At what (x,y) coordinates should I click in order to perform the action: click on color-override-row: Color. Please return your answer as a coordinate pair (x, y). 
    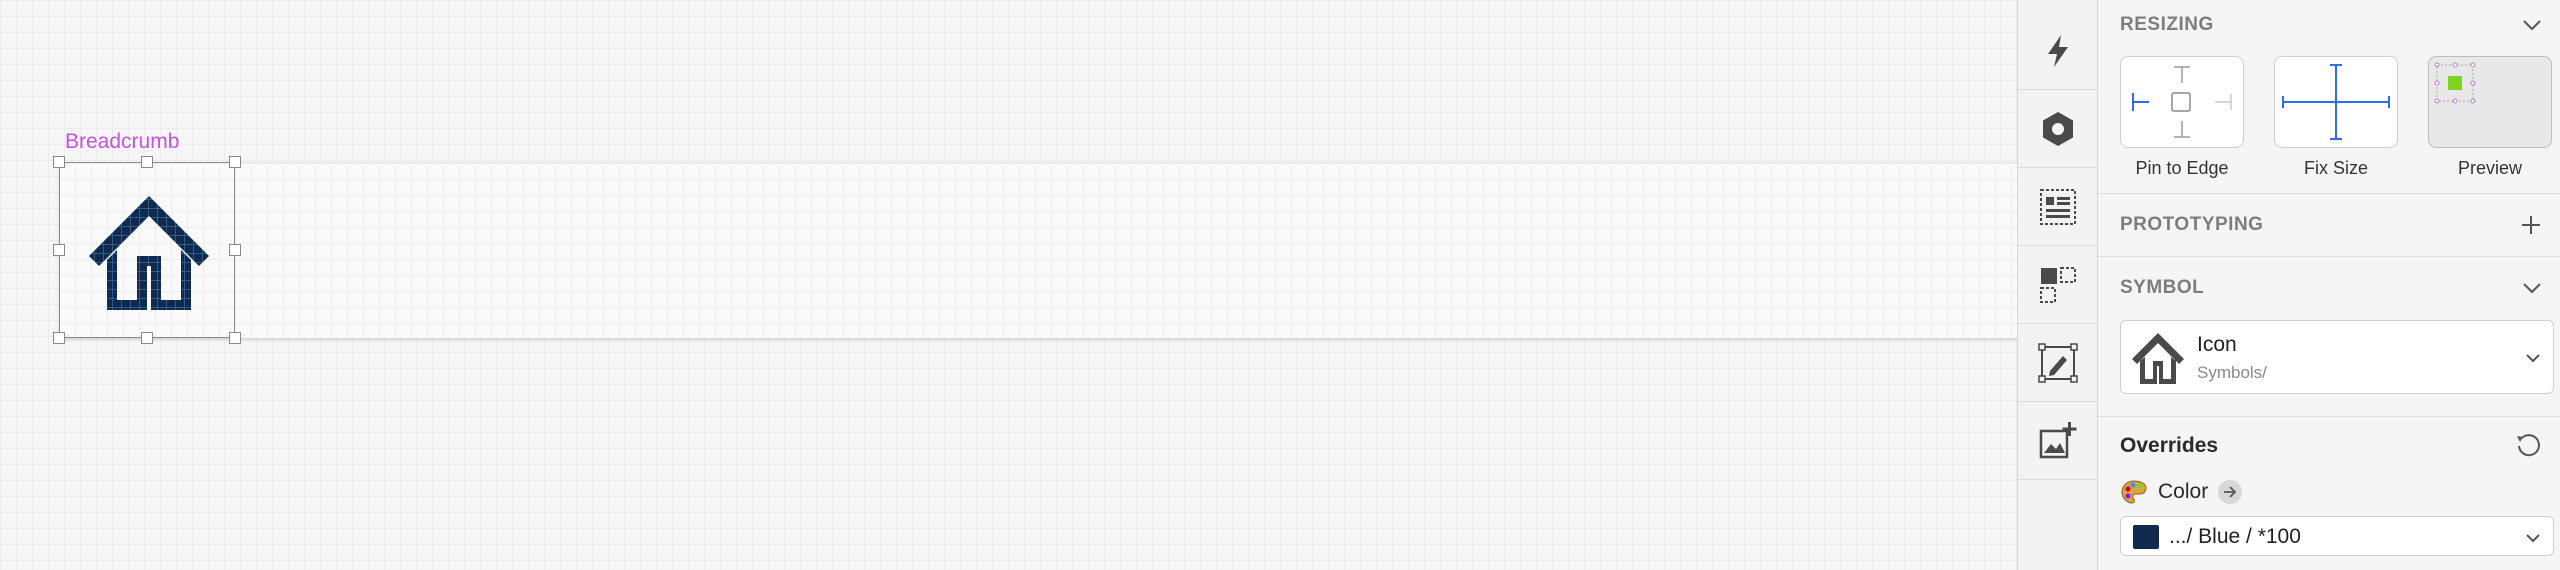
    Looking at the image, I should click on (2181, 492).